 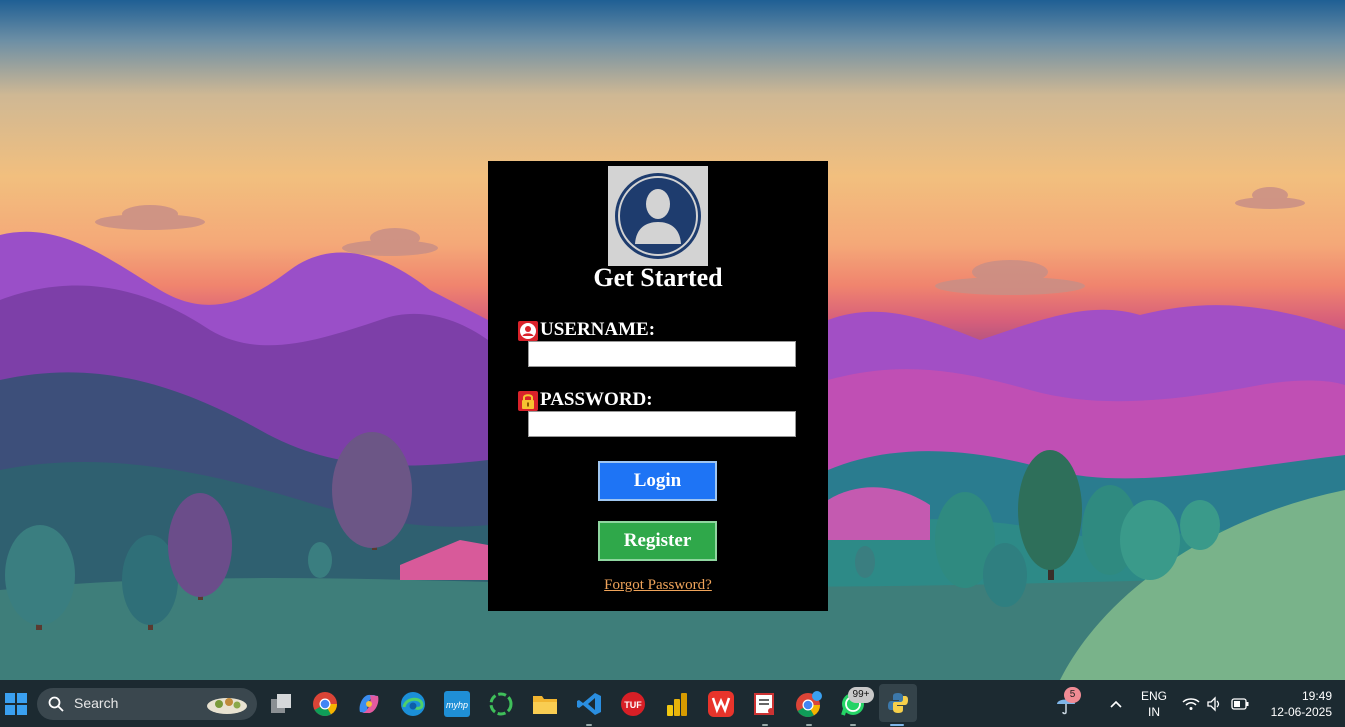 What do you see at coordinates (1240, 704) in the screenshot?
I see `battery-icon` at bounding box center [1240, 704].